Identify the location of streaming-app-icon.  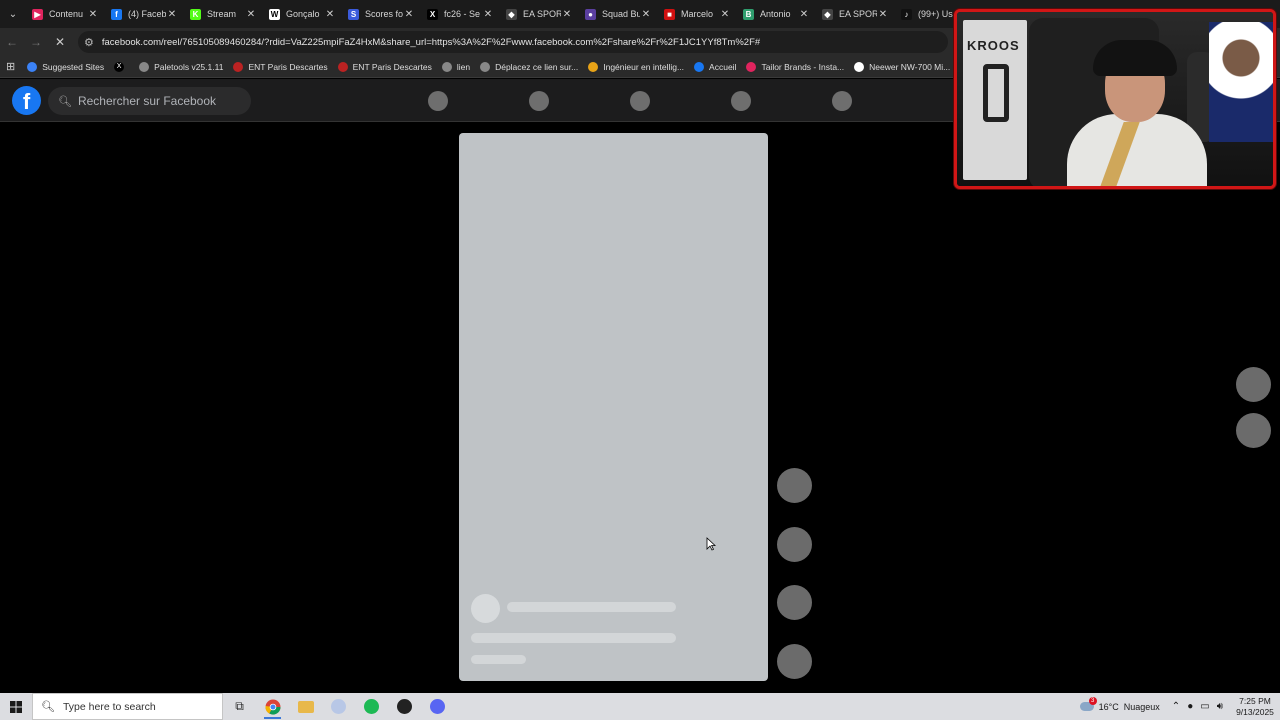
(437, 706).